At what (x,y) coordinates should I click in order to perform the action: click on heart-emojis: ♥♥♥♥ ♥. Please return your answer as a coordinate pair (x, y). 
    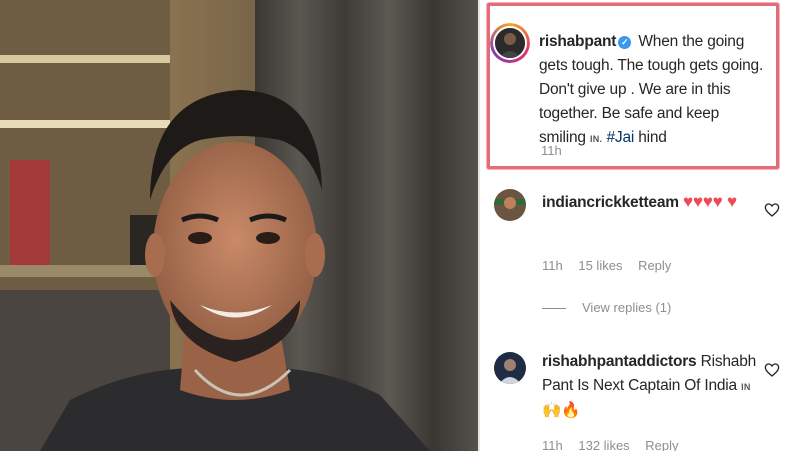
    Looking at the image, I should click on (709, 201).